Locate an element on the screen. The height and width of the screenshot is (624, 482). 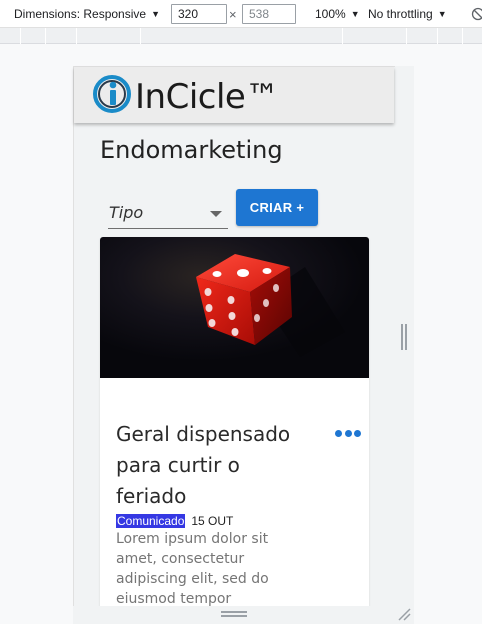
dimensions-dropdown: Dimensions: Responsive ▼ is located at coordinates (87, 14).